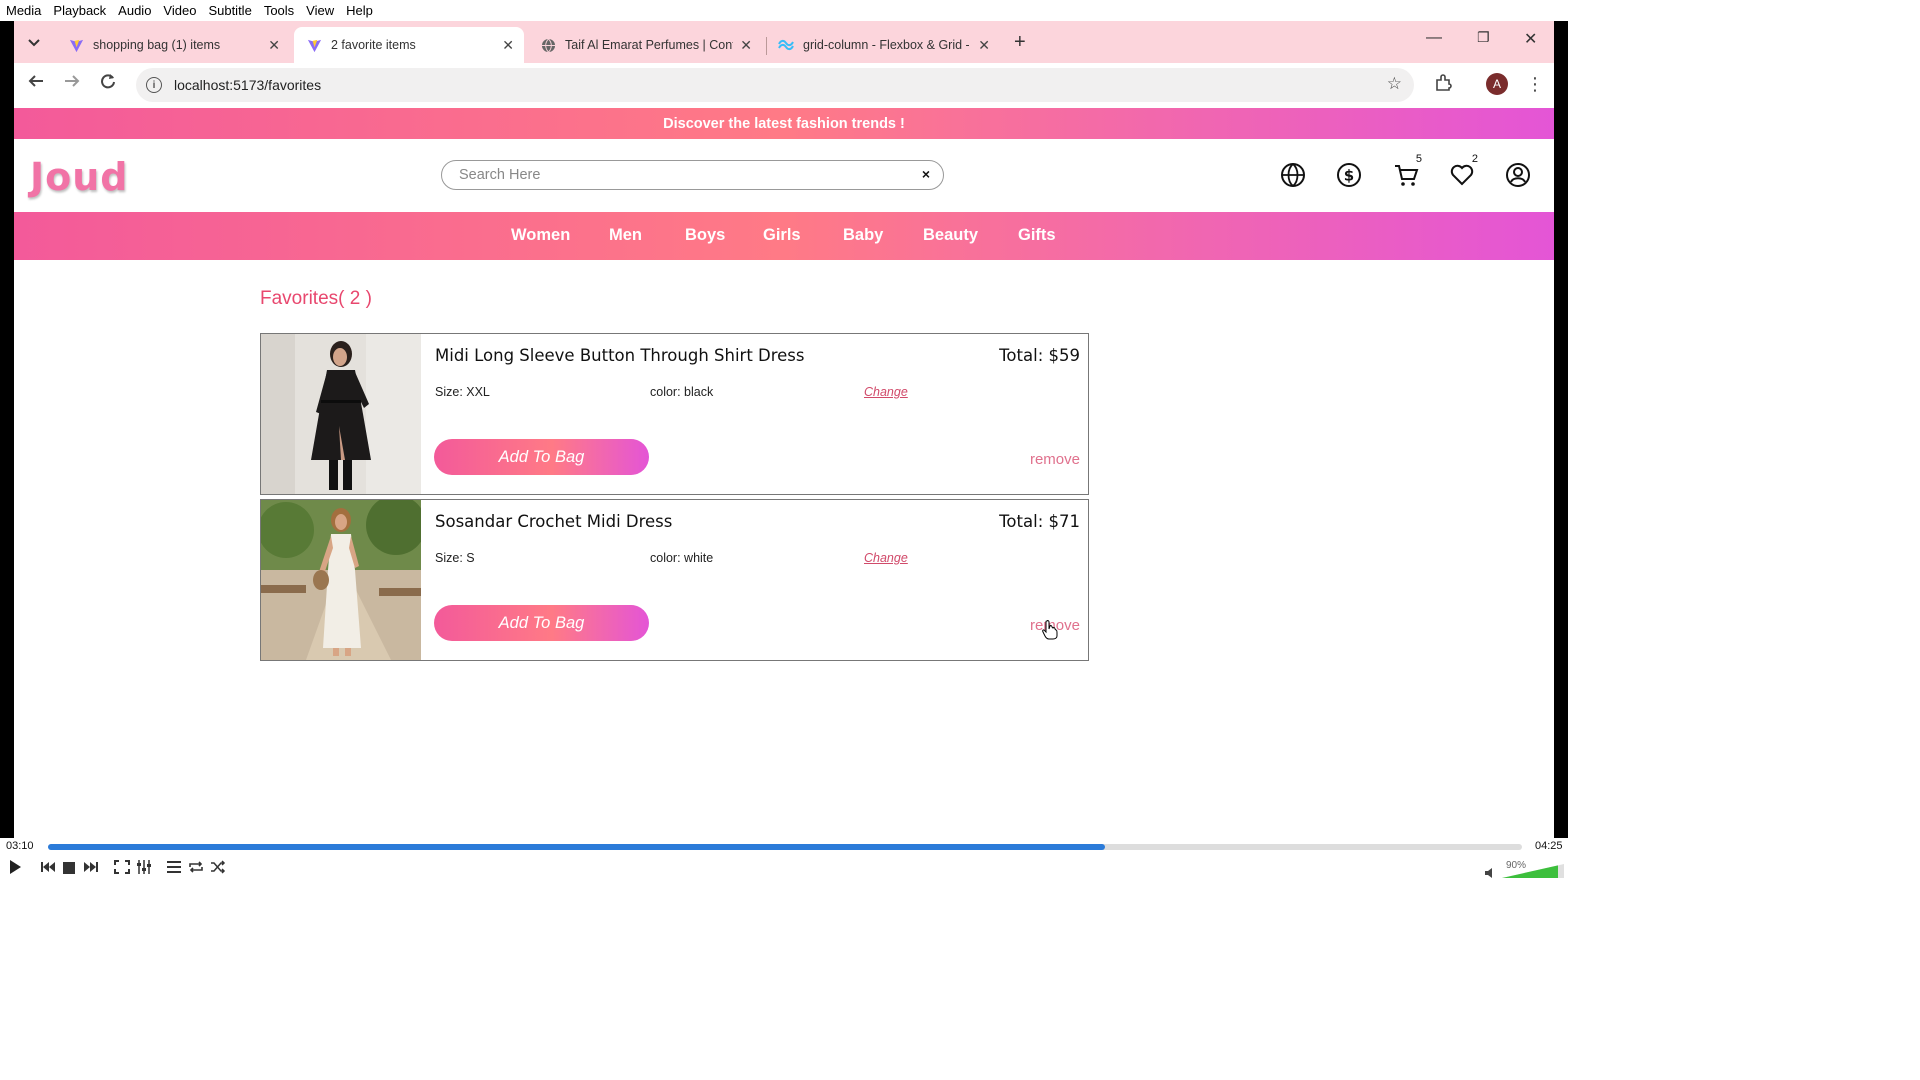 The width and height of the screenshot is (1920, 1080). I want to click on playlist-icon, so click(174, 868).